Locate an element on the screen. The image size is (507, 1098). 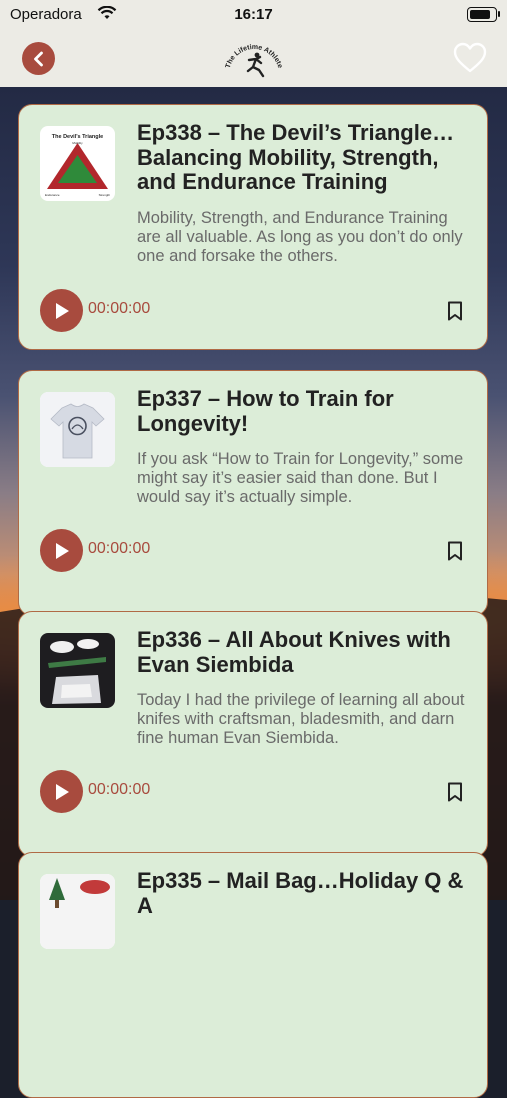
status-bar: Operadora 16:17 is located at coordinates (253, 15).